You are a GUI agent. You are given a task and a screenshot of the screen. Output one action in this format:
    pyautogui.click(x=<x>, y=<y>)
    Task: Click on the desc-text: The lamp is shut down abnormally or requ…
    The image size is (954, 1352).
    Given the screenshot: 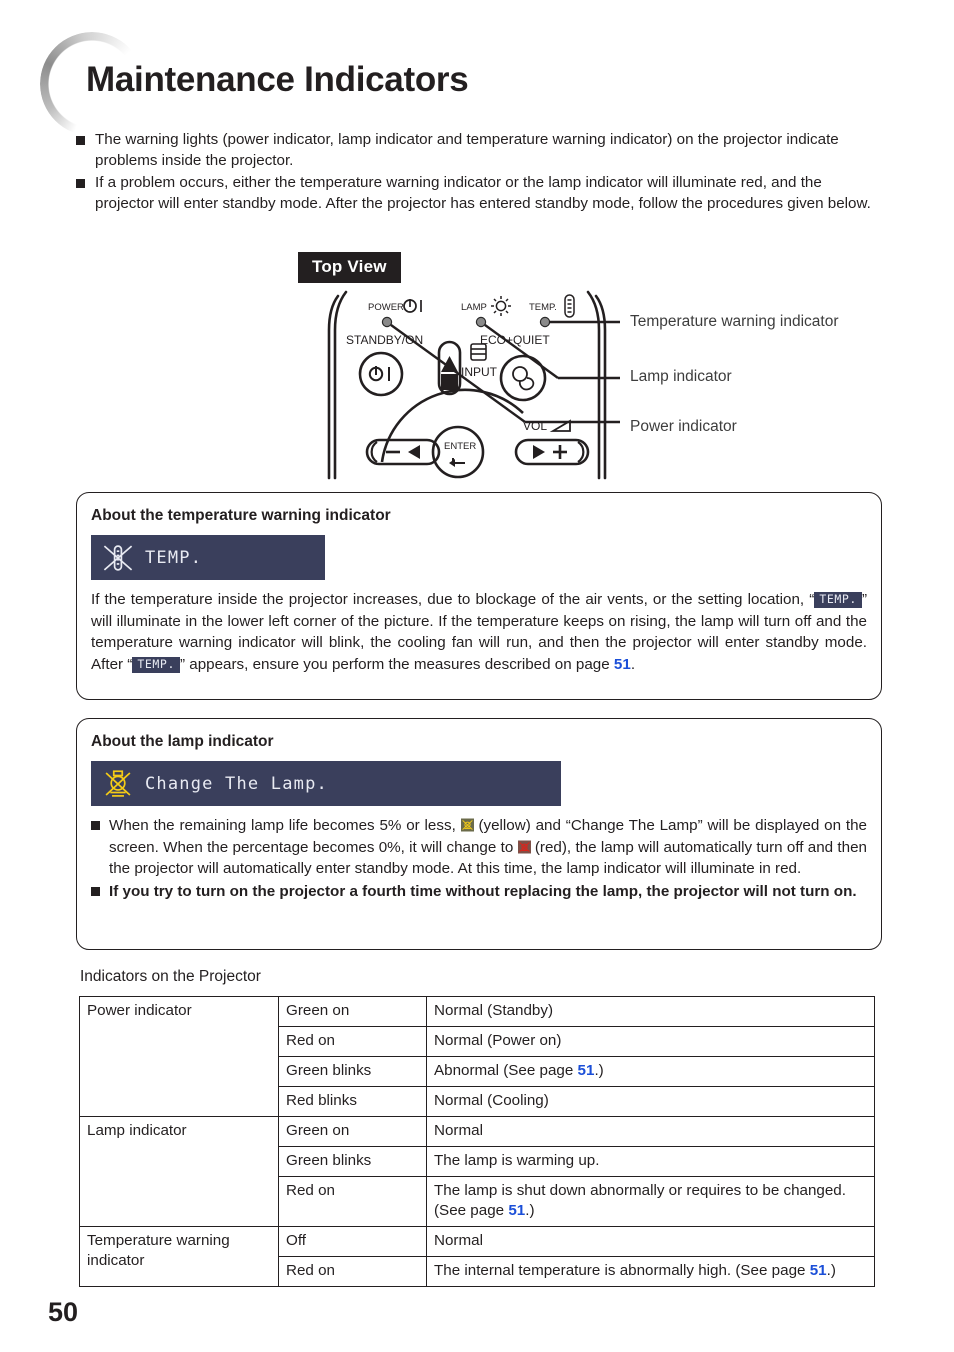 What is the action you would take?
    pyautogui.click(x=640, y=1200)
    